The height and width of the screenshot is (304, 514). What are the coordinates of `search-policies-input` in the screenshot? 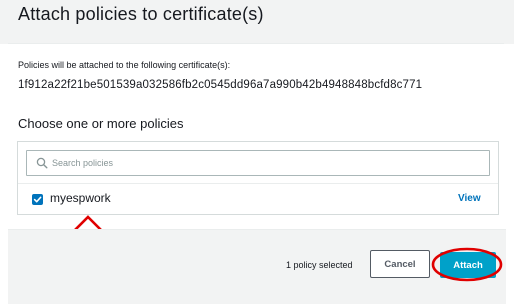 It's located at (262, 163).